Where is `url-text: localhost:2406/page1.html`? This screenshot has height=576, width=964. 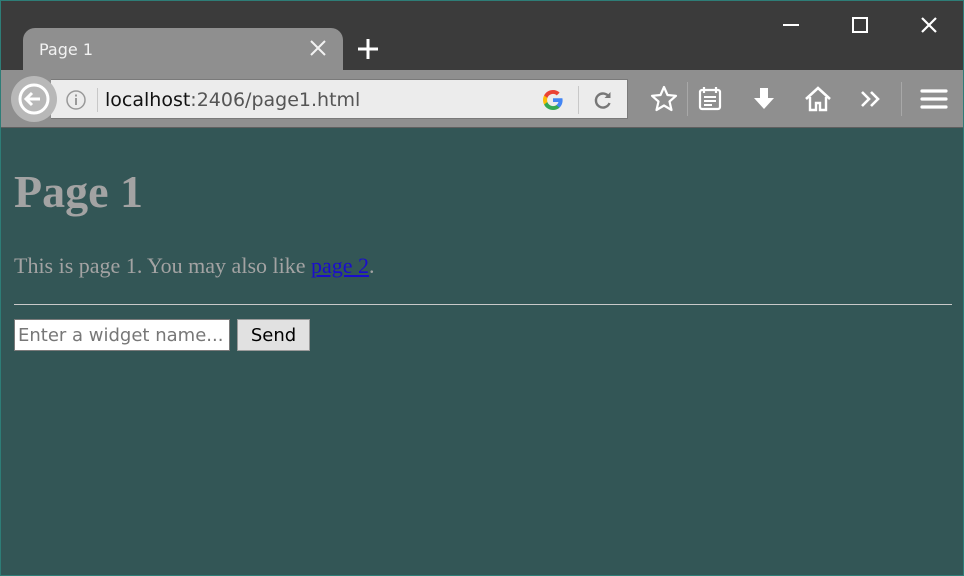 url-text: localhost:2406/page1.html is located at coordinates (232, 100).